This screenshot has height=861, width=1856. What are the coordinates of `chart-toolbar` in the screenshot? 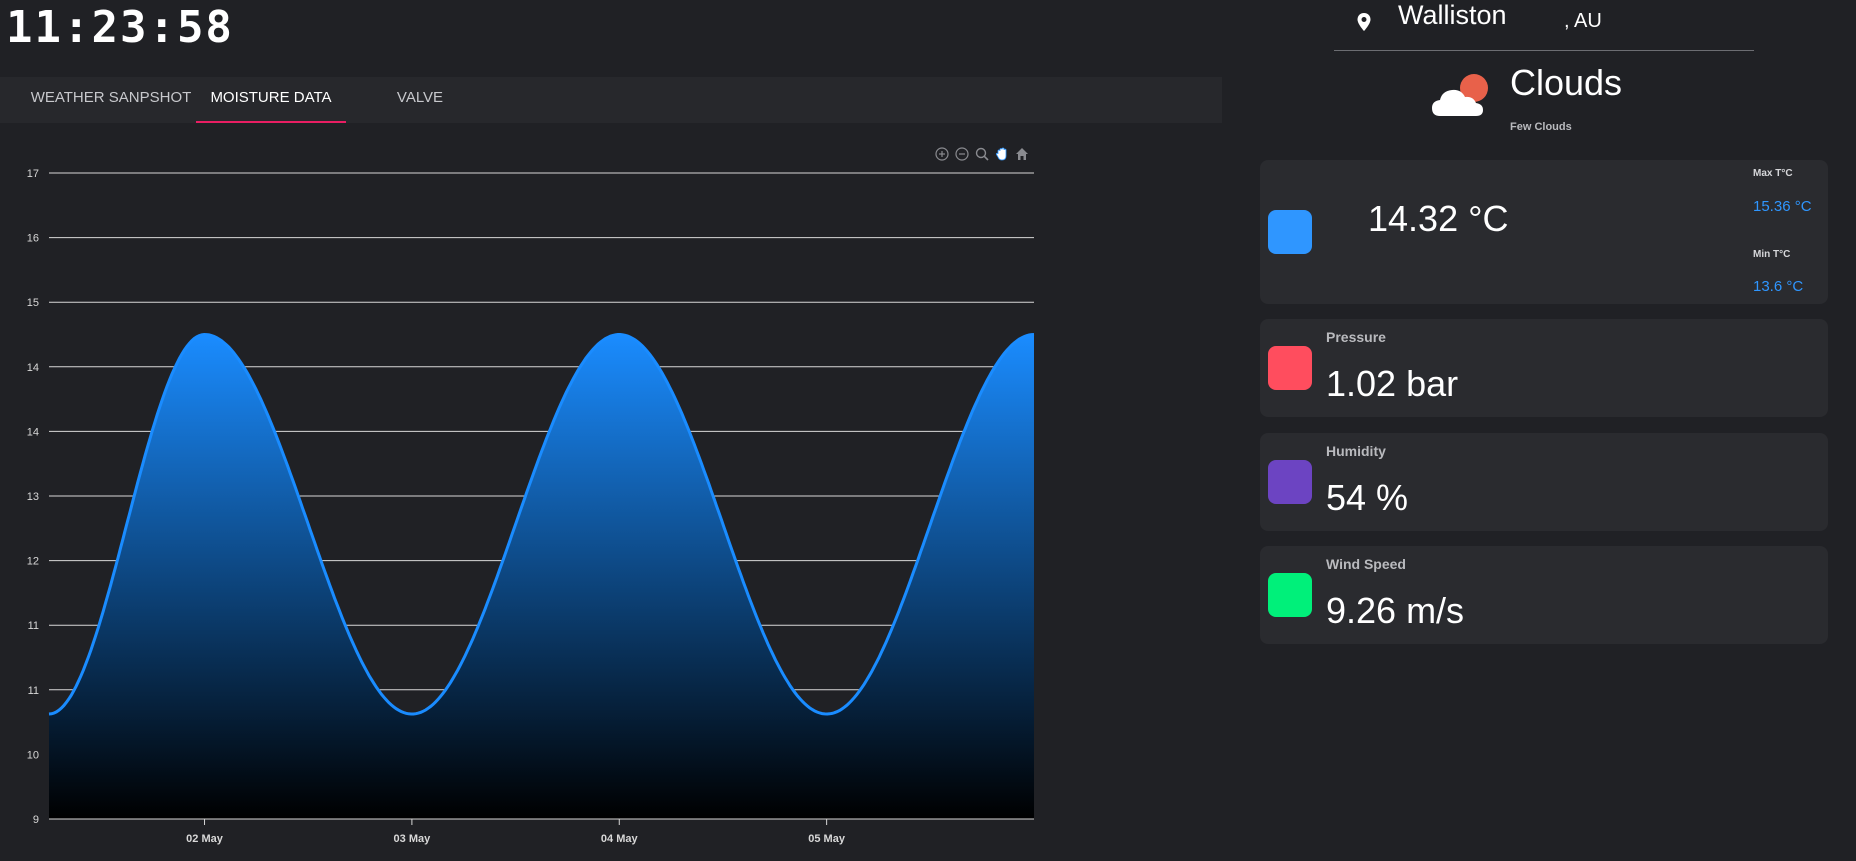 It's located at (982, 154).